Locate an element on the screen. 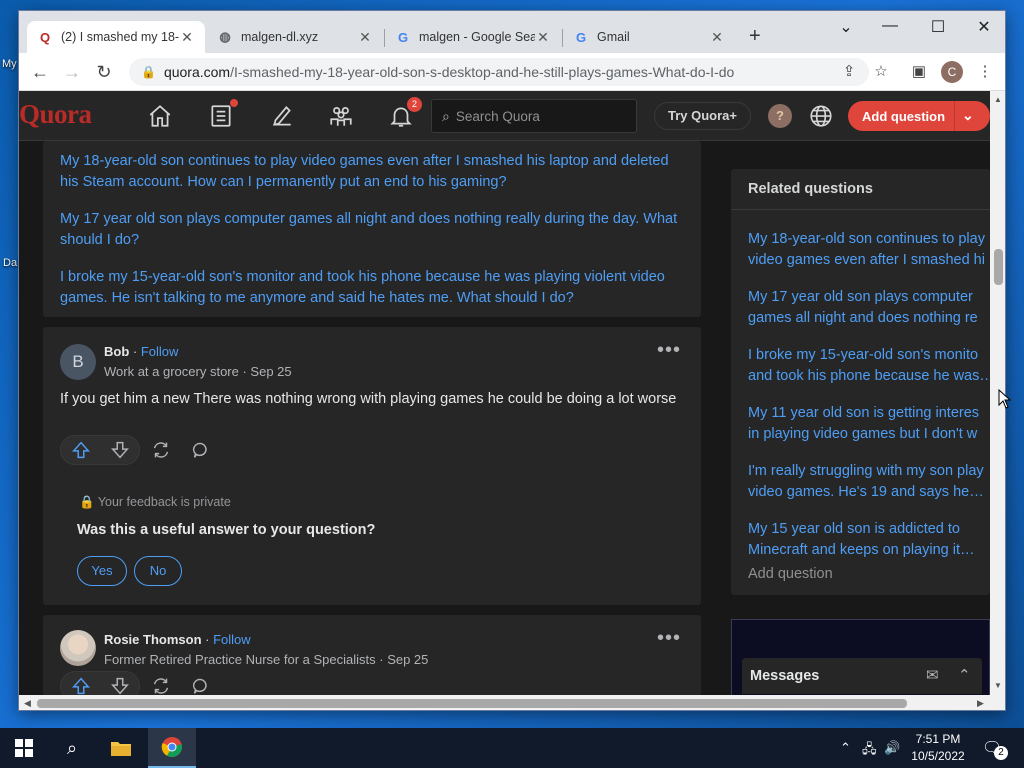 This screenshot has width=1024, height=768. chrome-icon is located at coordinates (172, 748).